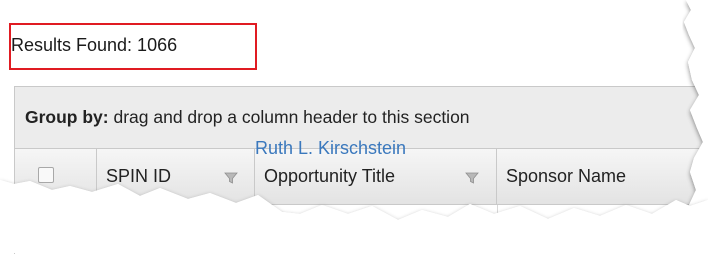  What do you see at coordinates (94, 45) in the screenshot?
I see `results-count: Results Found: 1066` at bounding box center [94, 45].